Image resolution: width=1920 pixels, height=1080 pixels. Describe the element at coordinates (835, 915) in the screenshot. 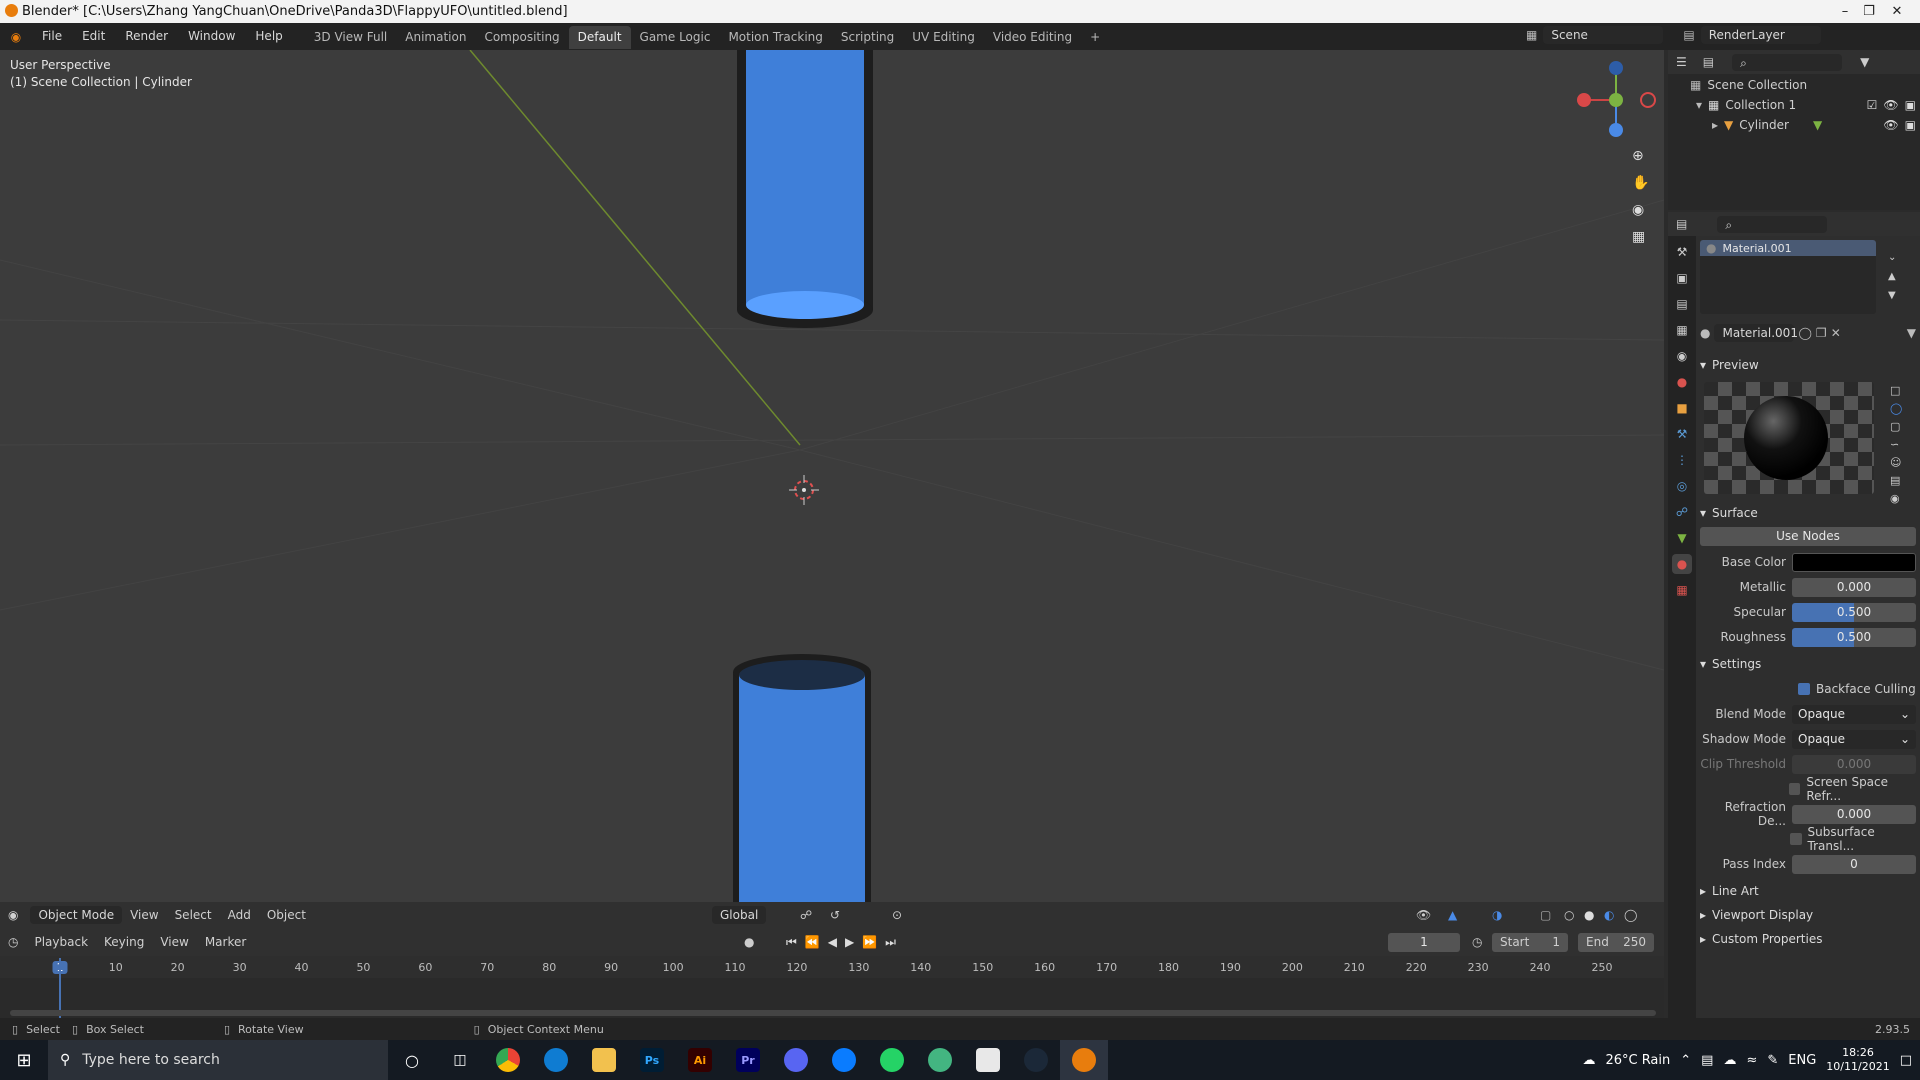

I see `snap-icon: ↺` at that location.